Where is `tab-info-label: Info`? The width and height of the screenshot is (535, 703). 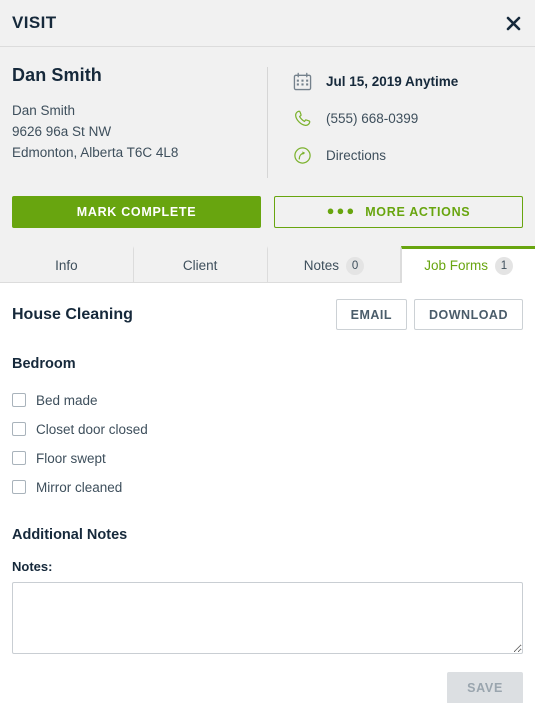 tab-info-label: Info is located at coordinates (66, 265).